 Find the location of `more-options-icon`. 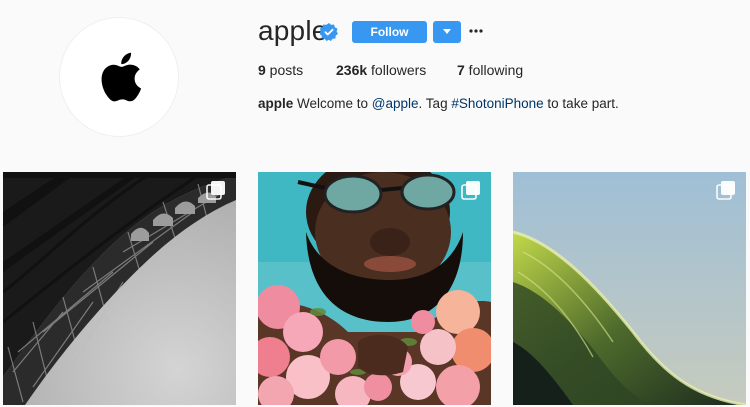

more-options-icon is located at coordinates (476, 31).